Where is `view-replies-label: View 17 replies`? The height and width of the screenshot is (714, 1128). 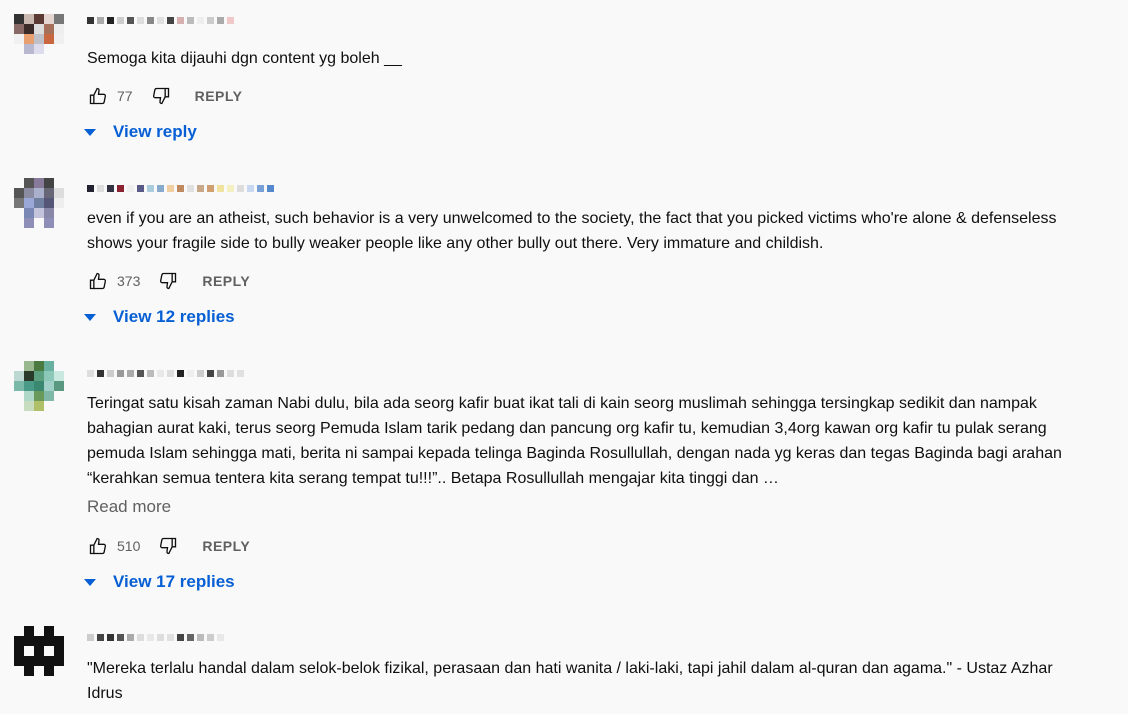
view-replies-label: View 17 replies is located at coordinates (174, 581).